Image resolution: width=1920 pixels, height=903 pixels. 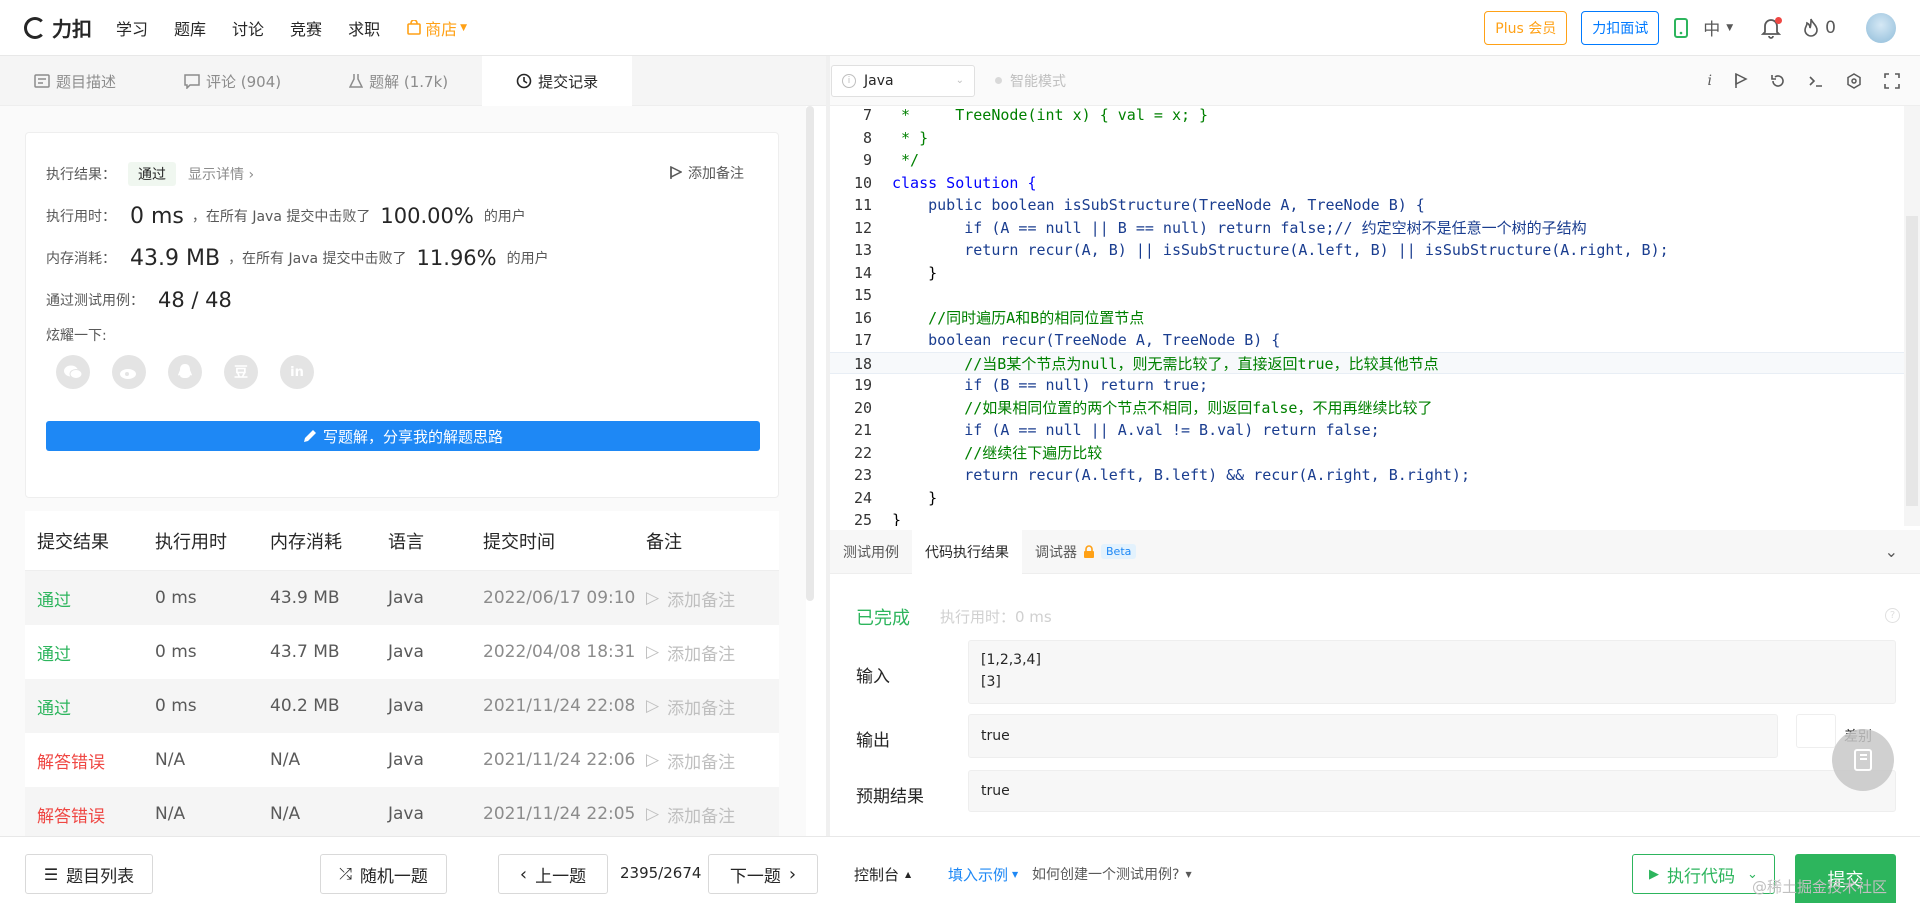 What do you see at coordinates (1892, 80) in the screenshot?
I see `fullscreen-icon` at bounding box center [1892, 80].